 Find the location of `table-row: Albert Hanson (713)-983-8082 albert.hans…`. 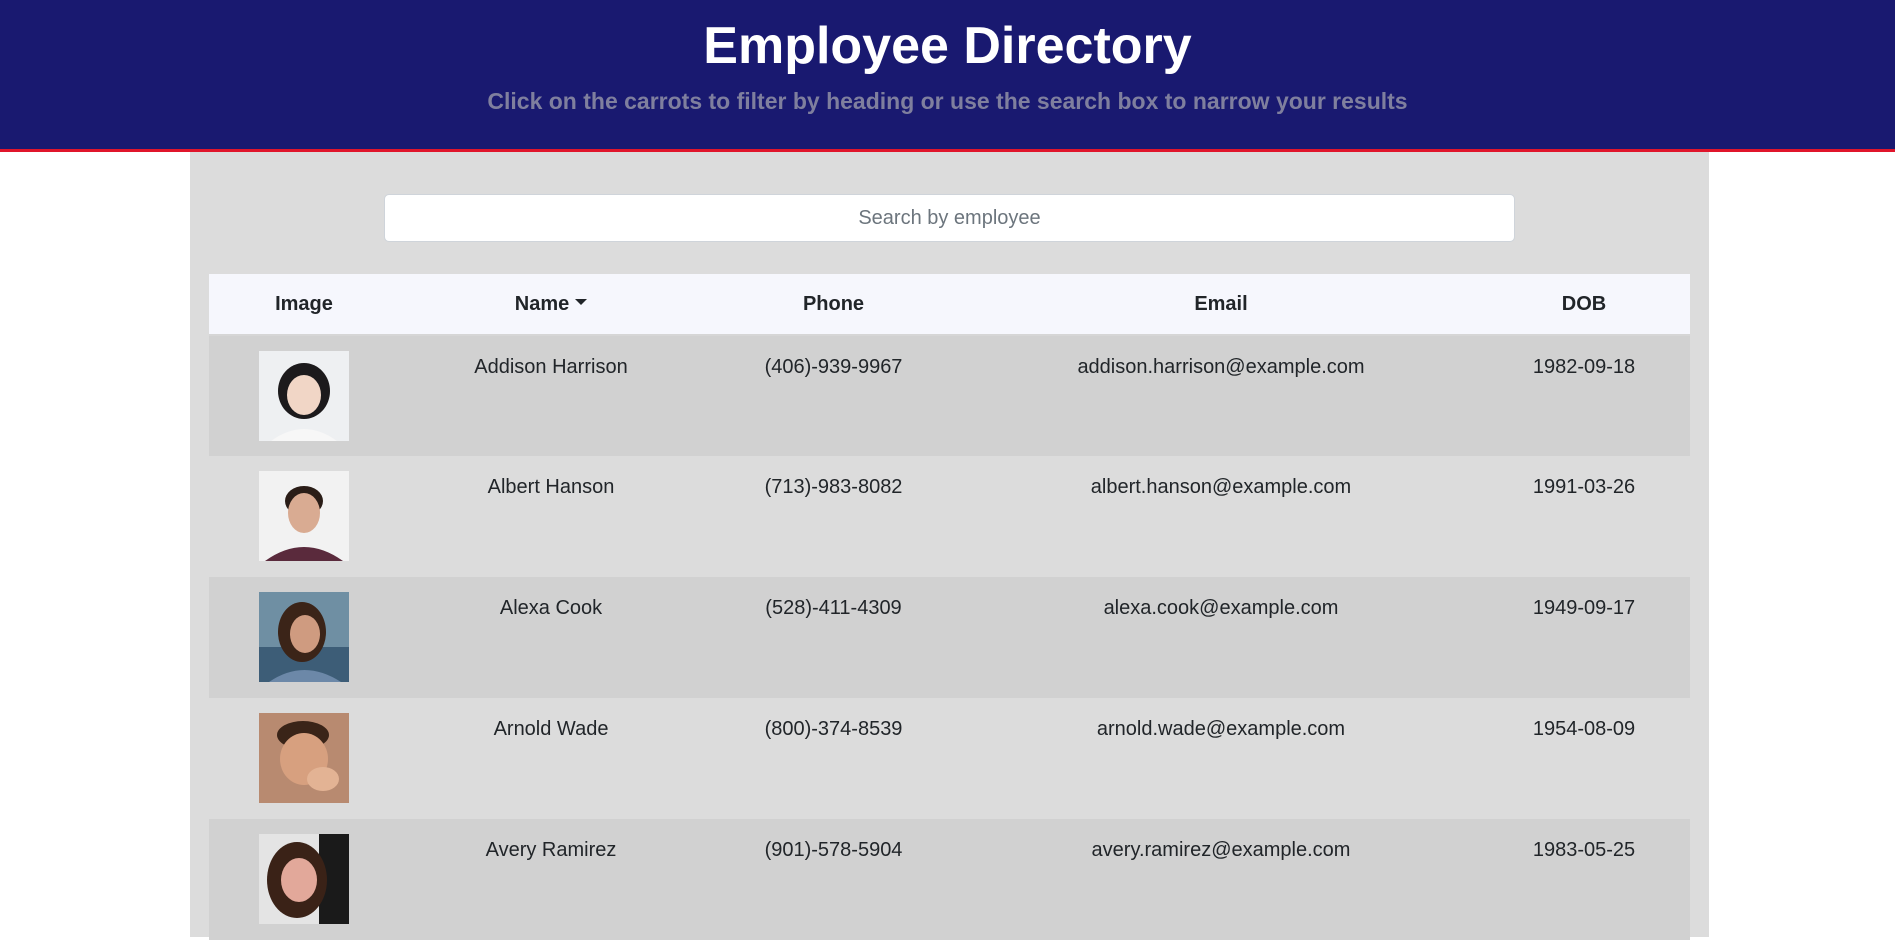

table-row: Albert Hanson (713)-983-8082 albert.hans… is located at coordinates (949, 516).